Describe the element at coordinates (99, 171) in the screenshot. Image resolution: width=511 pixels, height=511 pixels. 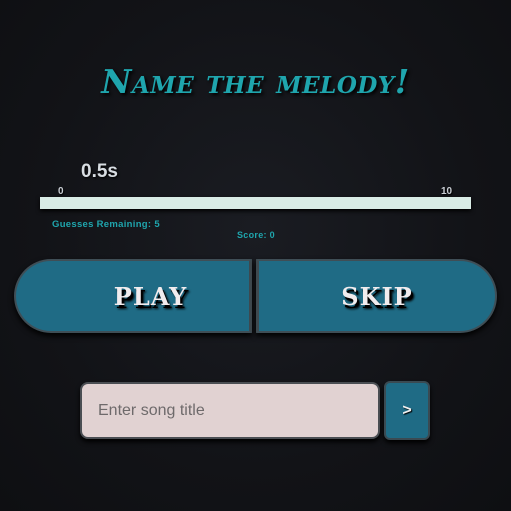
I see `current-time-label: 0.5s` at that location.